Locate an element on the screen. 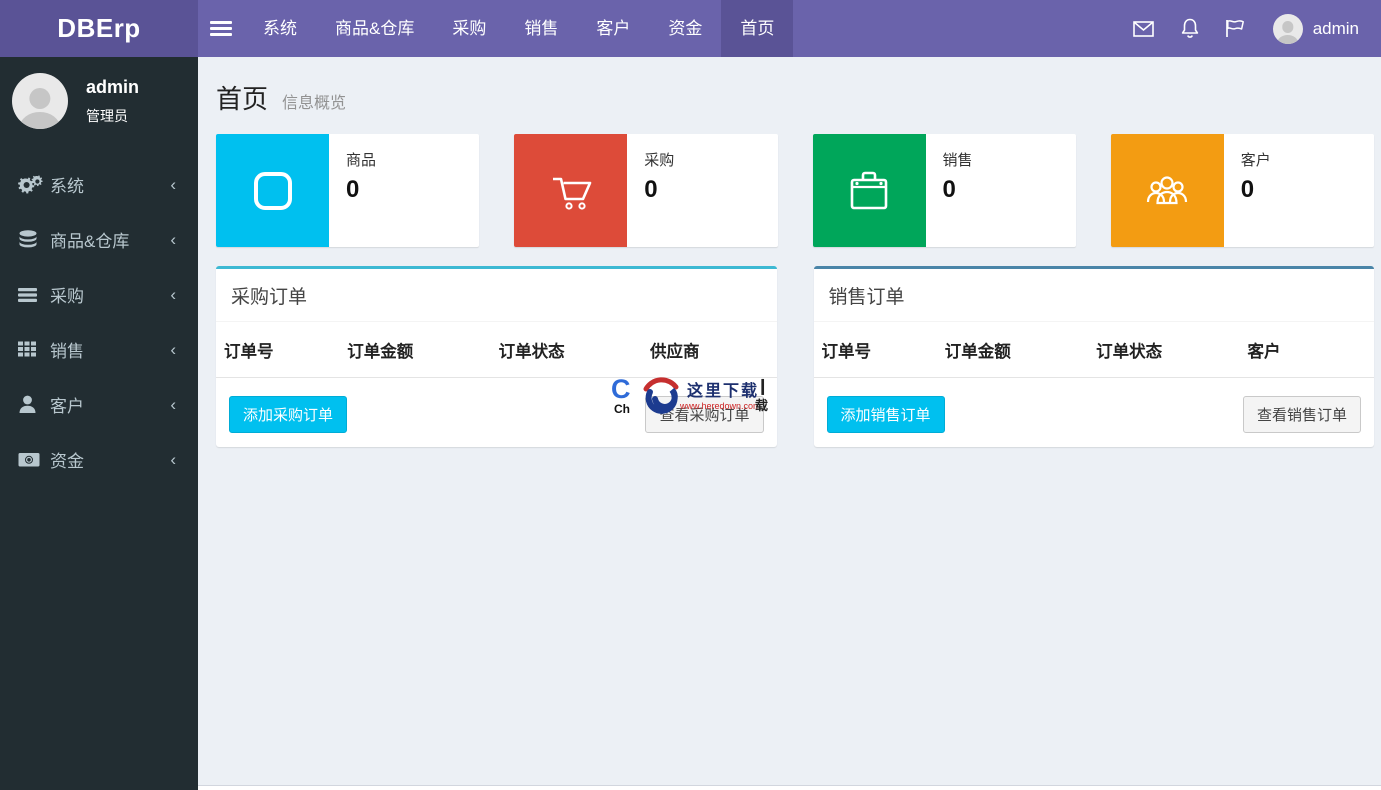 Image resolution: width=1381 pixels, height=790 pixels. view-purchase-orders-button: 查看采购订单 is located at coordinates (704, 414).